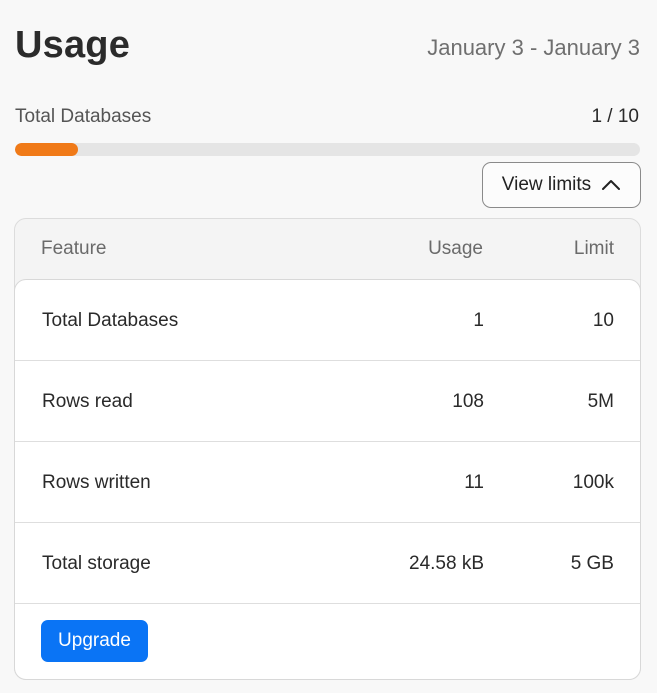  I want to click on view-limits-button: View limits, so click(561, 185).